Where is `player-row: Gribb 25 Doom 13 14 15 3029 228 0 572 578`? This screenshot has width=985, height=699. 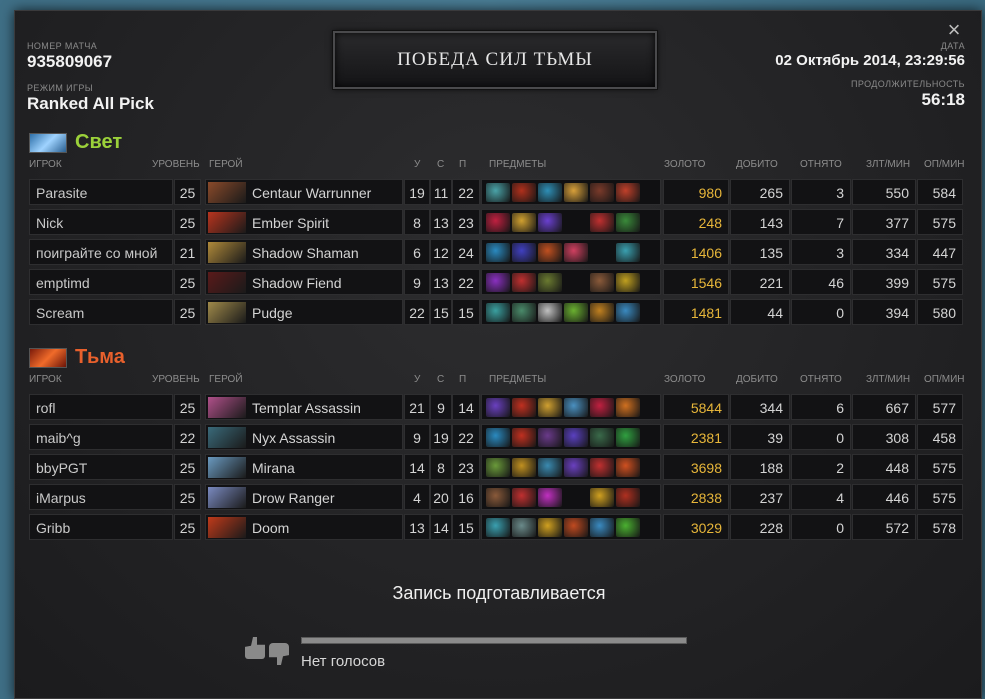
player-row: Gribb 25 Doom 13 14 15 3029 228 0 572 578 is located at coordinates (496, 527).